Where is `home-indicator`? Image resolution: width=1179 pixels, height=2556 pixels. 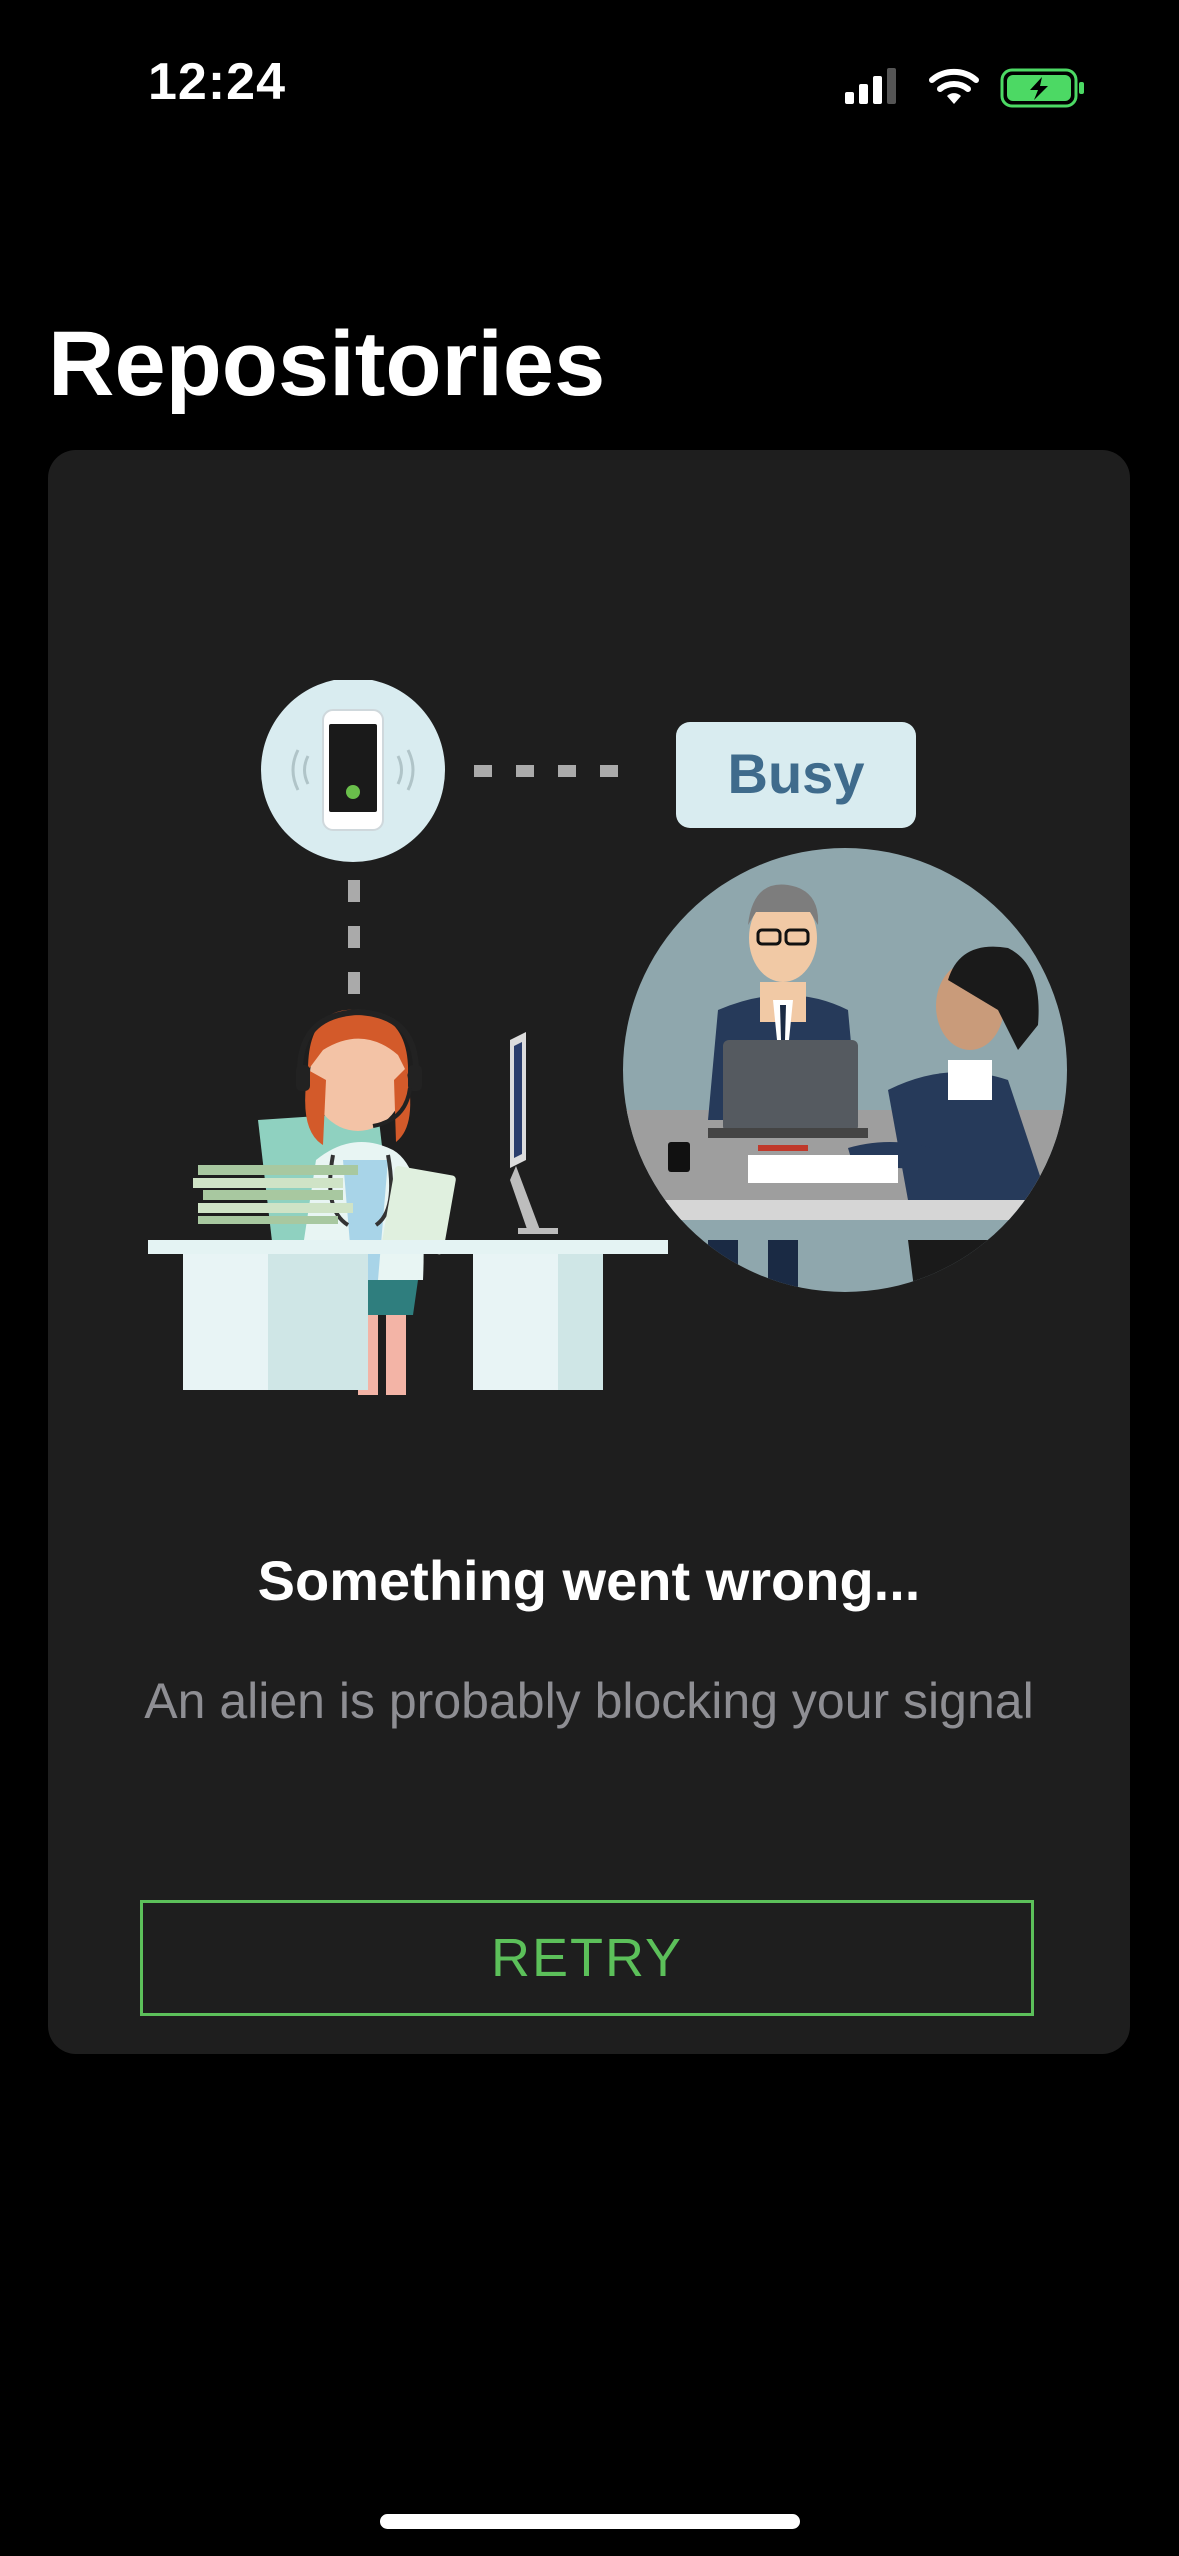
home-indicator is located at coordinates (590, 2521).